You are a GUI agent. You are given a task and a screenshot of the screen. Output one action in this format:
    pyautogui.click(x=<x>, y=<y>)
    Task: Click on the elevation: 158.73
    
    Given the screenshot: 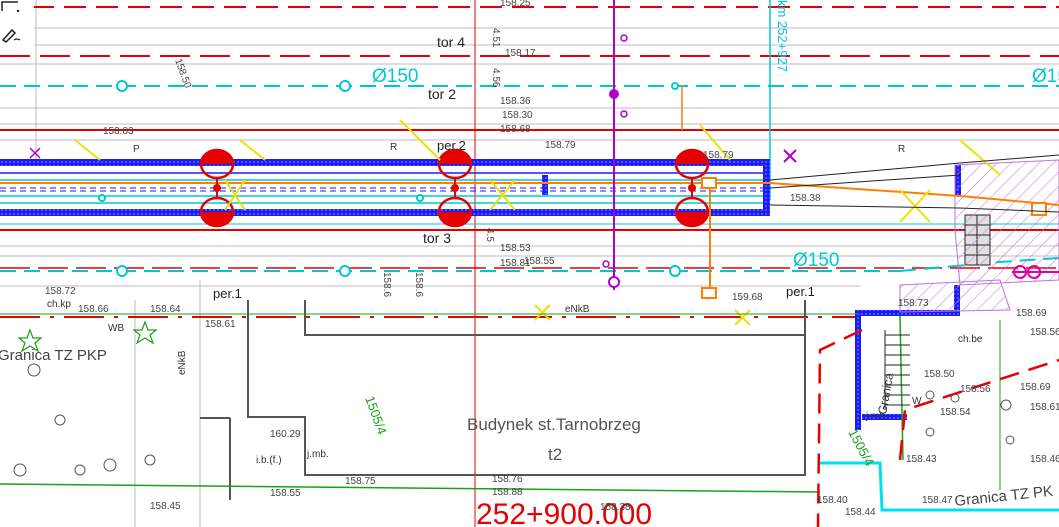 What is the action you would take?
    pyautogui.click(x=913, y=303)
    